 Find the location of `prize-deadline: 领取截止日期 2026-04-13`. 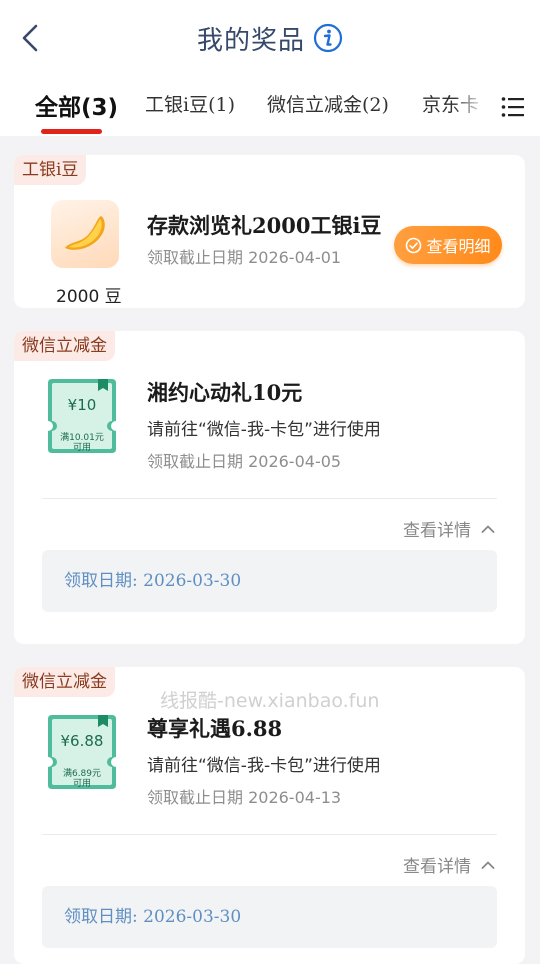

prize-deadline: 领取截止日期 2026-04-13 is located at coordinates (244, 797).